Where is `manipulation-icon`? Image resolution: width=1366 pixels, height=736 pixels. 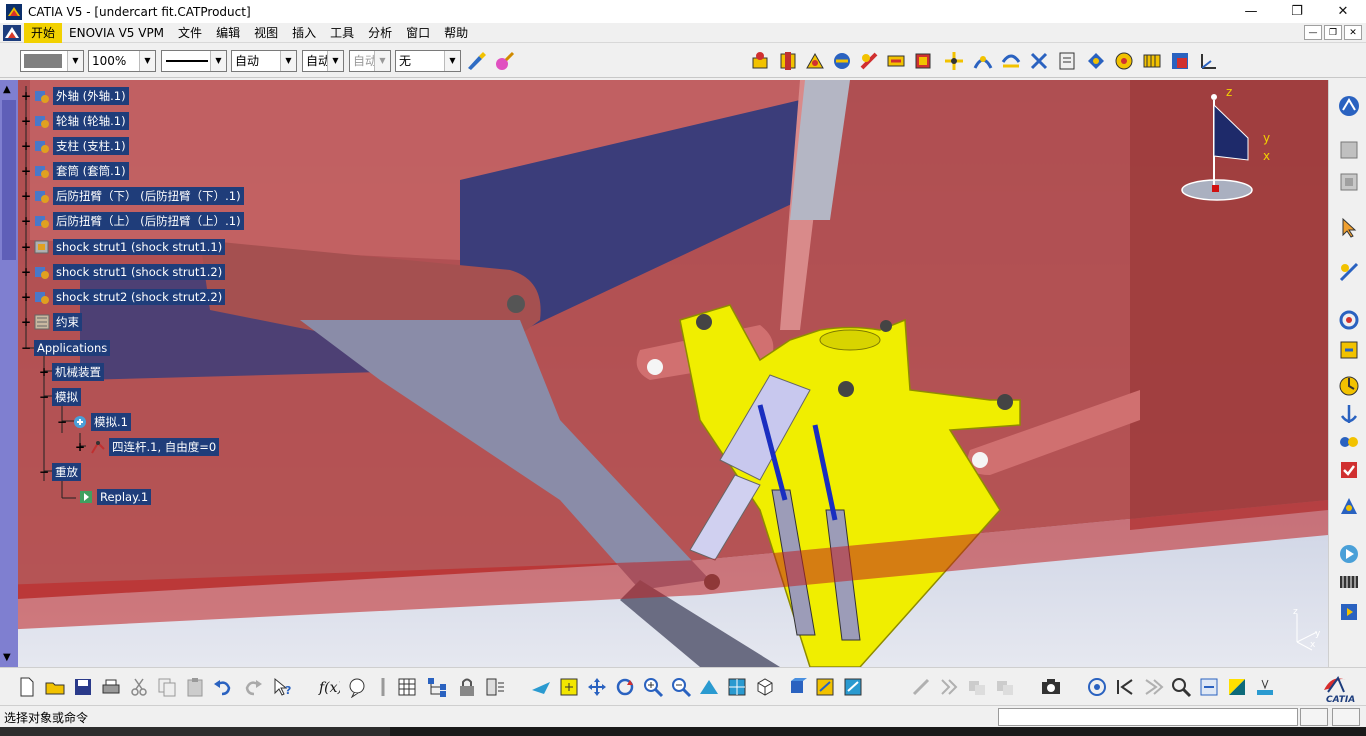
manipulation-icon is located at coordinates (1349, 320).